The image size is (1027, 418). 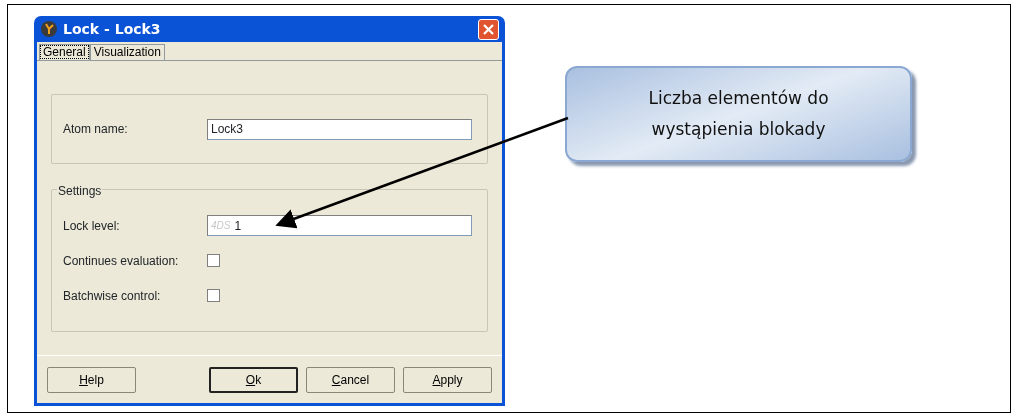 I want to click on tab: Visualization, so click(x=127, y=52).